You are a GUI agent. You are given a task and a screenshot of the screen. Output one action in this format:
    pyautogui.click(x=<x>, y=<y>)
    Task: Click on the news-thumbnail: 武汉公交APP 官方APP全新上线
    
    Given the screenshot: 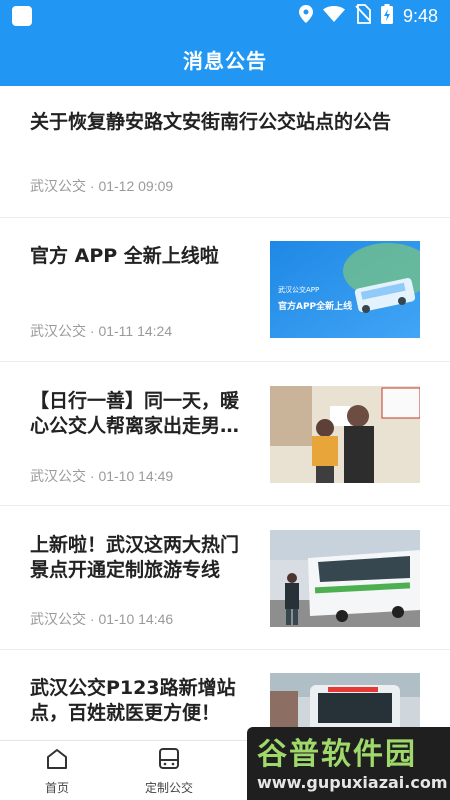 What is the action you would take?
    pyautogui.click(x=345, y=289)
    